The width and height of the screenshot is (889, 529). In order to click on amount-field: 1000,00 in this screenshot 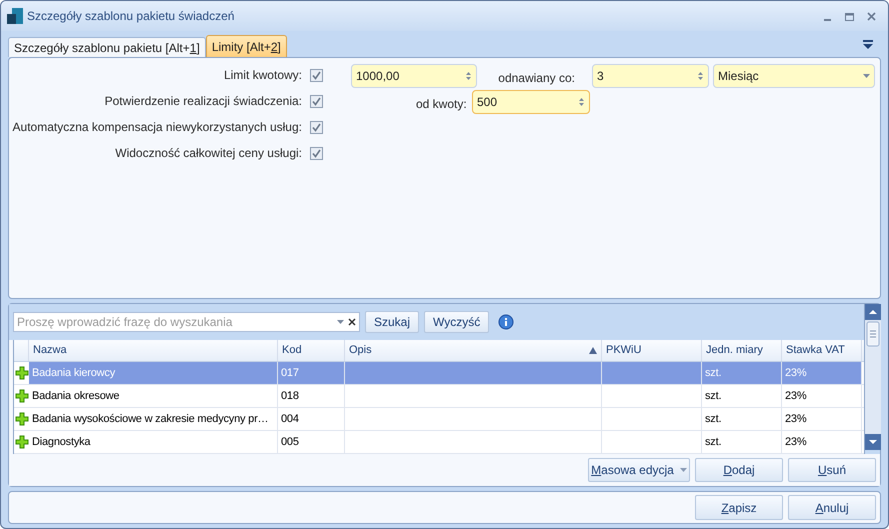, I will do `click(414, 76)`.